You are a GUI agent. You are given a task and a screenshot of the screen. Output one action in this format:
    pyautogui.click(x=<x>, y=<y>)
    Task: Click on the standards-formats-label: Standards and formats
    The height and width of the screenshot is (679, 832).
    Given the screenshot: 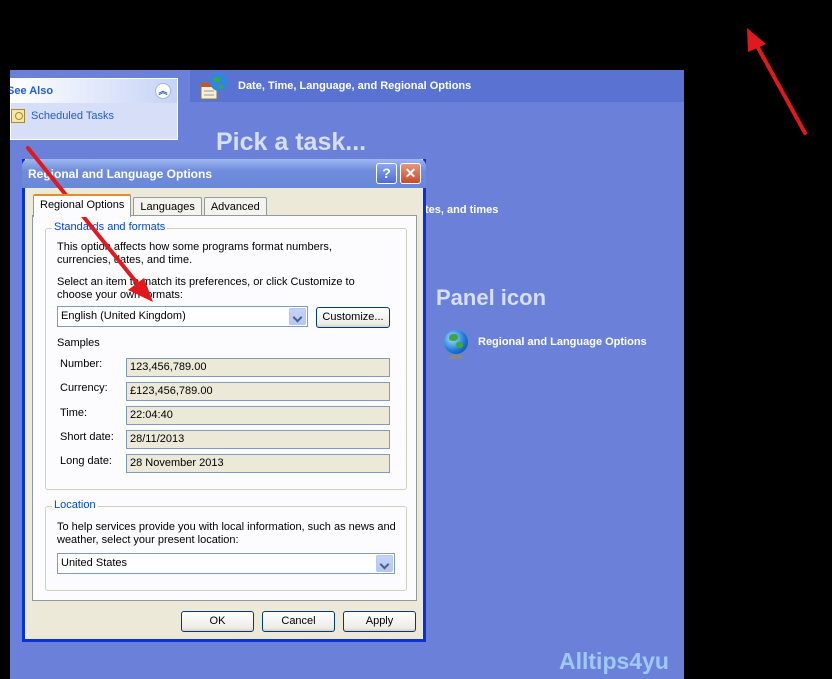 What is the action you would take?
    pyautogui.click(x=110, y=227)
    